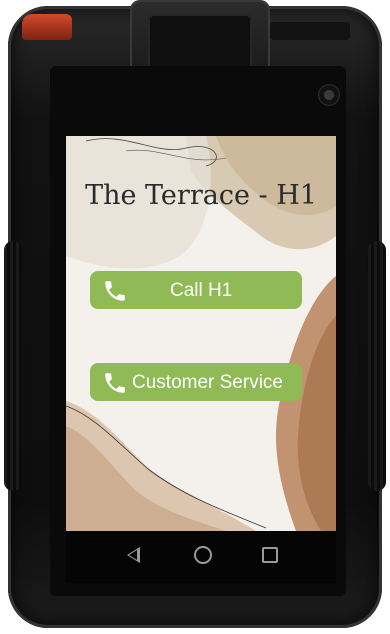  What do you see at coordinates (310, 31) in the screenshot?
I see `top-antenna` at bounding box center [310, 31].